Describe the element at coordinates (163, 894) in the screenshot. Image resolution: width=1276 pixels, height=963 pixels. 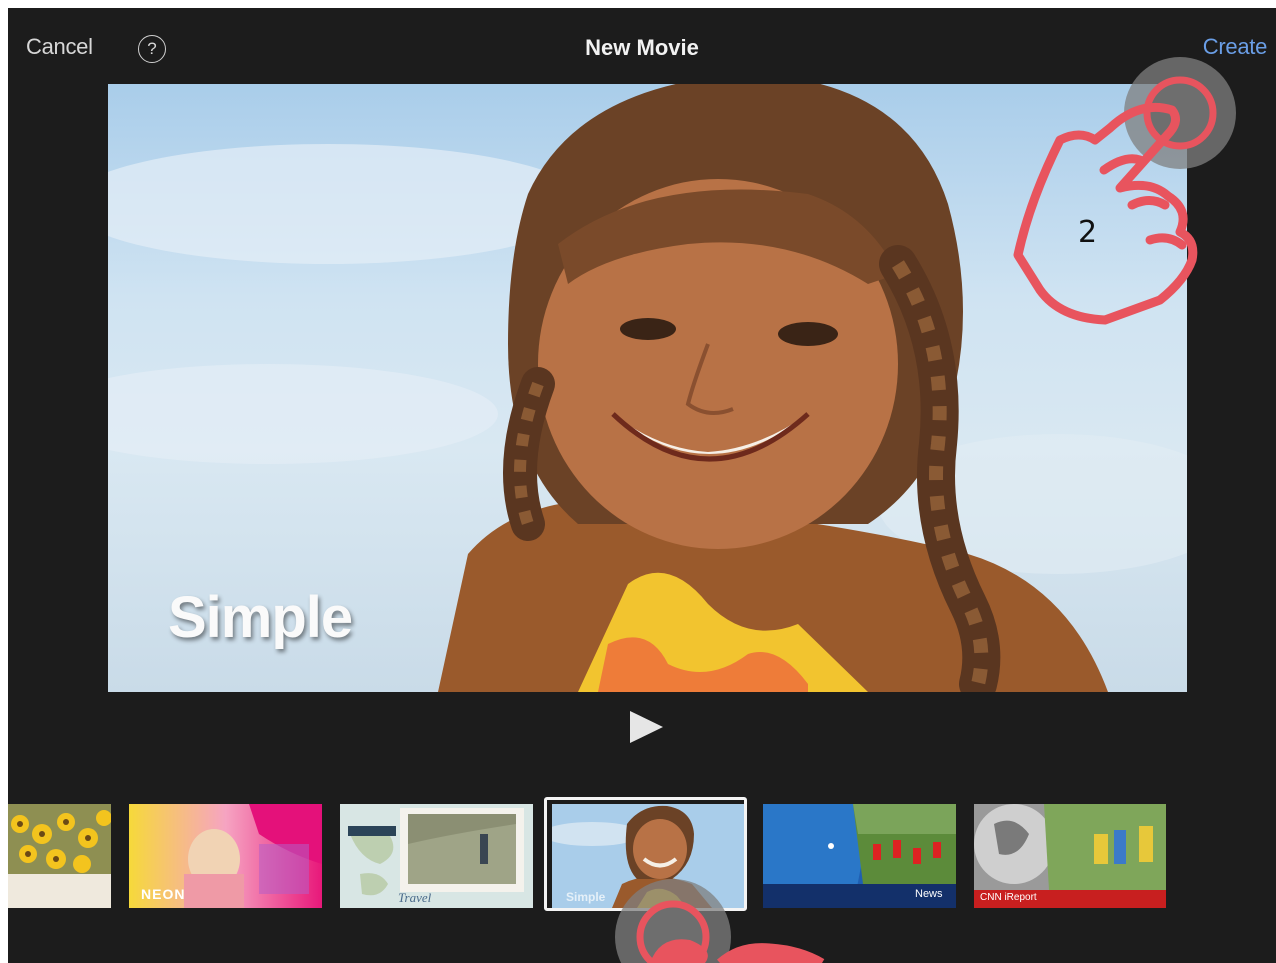
I see `theme-label: NEON` at that location.